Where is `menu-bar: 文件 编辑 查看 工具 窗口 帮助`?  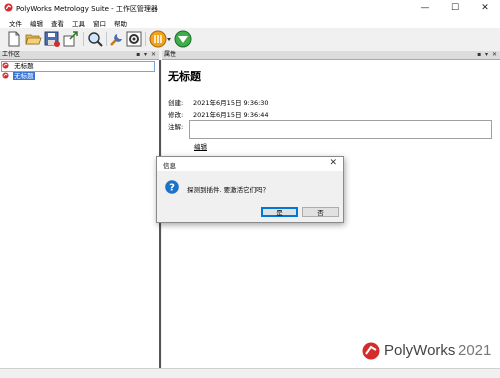
menu-bar: 文件 编辑 查看 工具 窗口 帮助 is located at coordinates (250, 22).